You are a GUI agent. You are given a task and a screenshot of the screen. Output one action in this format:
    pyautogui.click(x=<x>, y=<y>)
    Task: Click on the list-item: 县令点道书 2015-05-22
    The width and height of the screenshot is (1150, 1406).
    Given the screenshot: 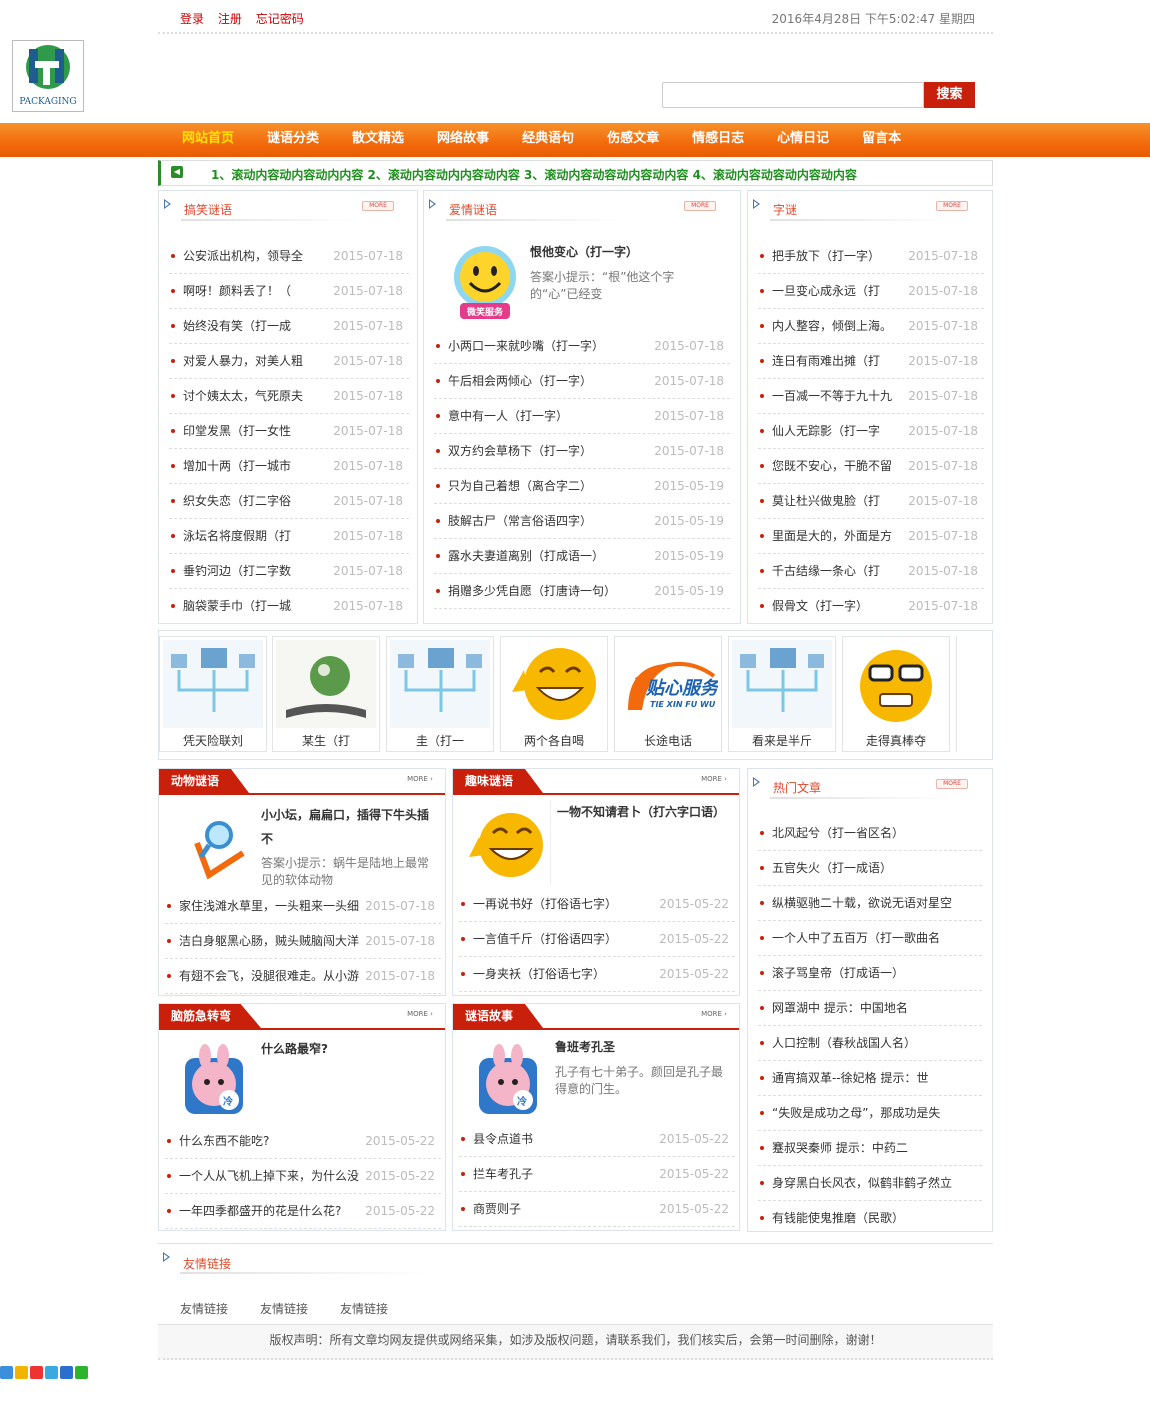 What is the action you would take?
    pyautogui.click(x=597, y=1139)
    